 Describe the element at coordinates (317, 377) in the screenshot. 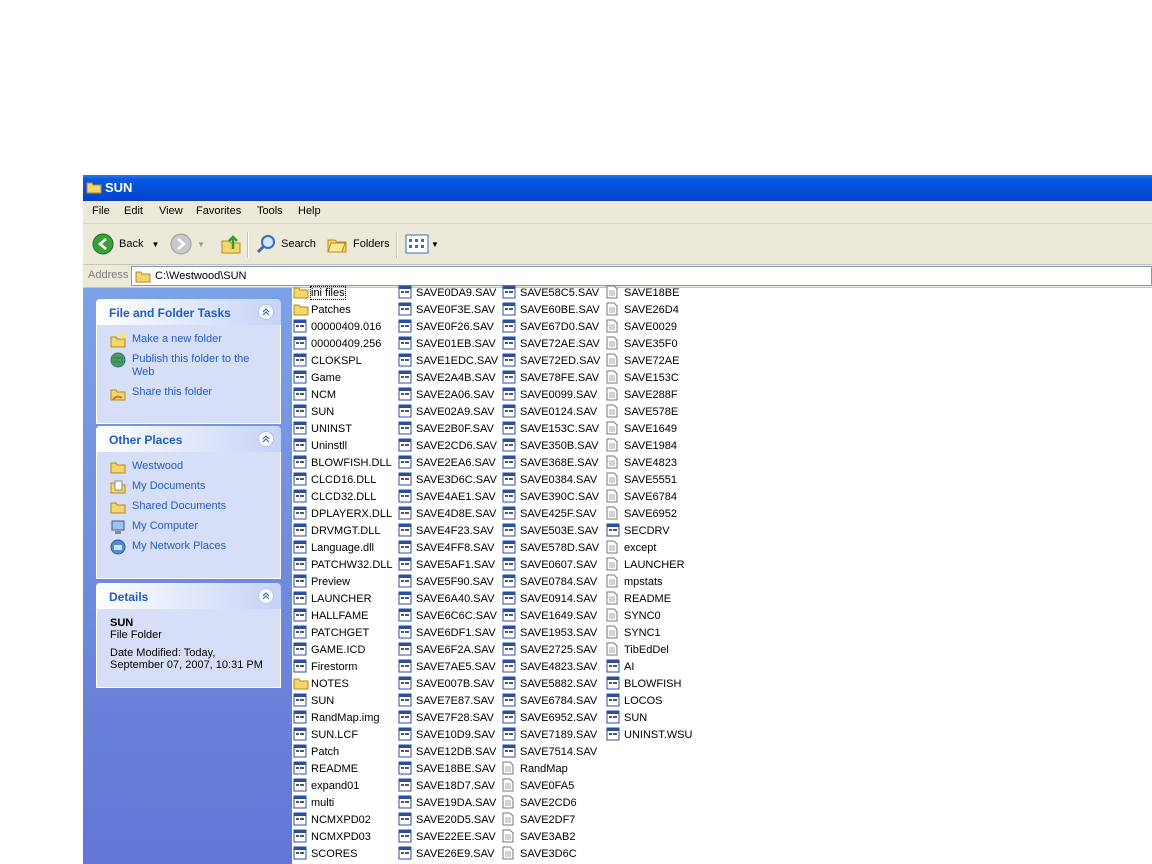

I see `file-item: Game` at that location.